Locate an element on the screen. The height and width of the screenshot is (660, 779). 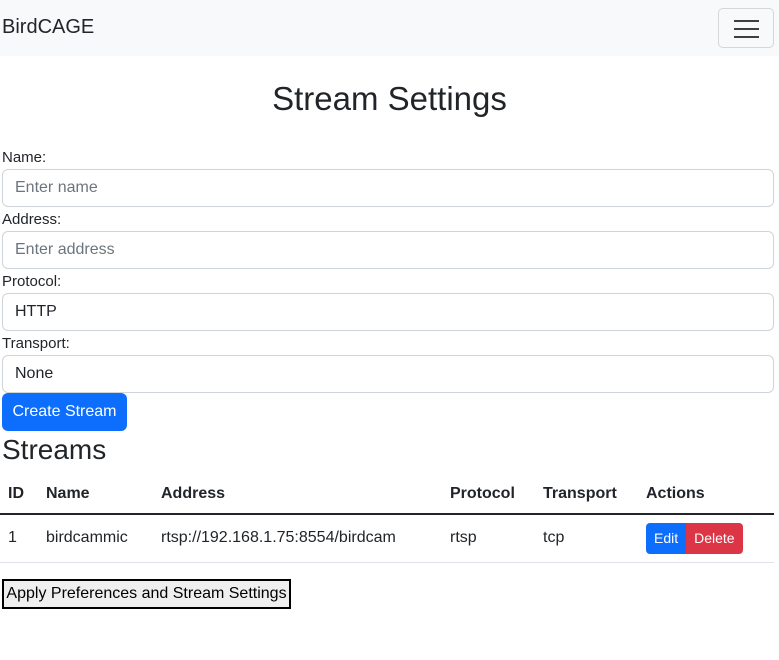
delete-stream-button: Delete is located at coordinates (714, 538).